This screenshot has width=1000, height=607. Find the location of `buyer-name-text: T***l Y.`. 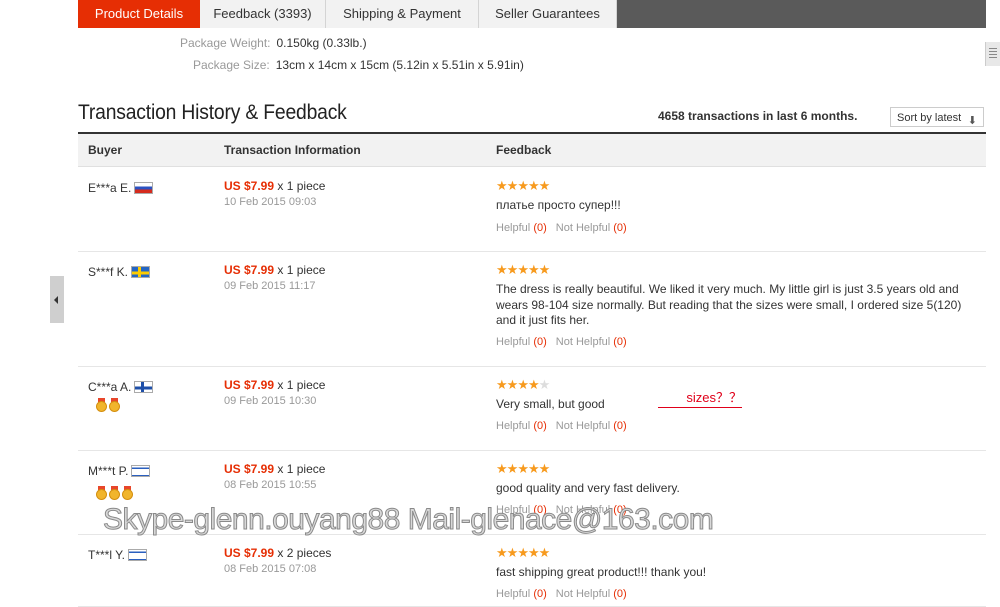

buyer-name-text: T***l Y. is located at coordinates (106, 555).